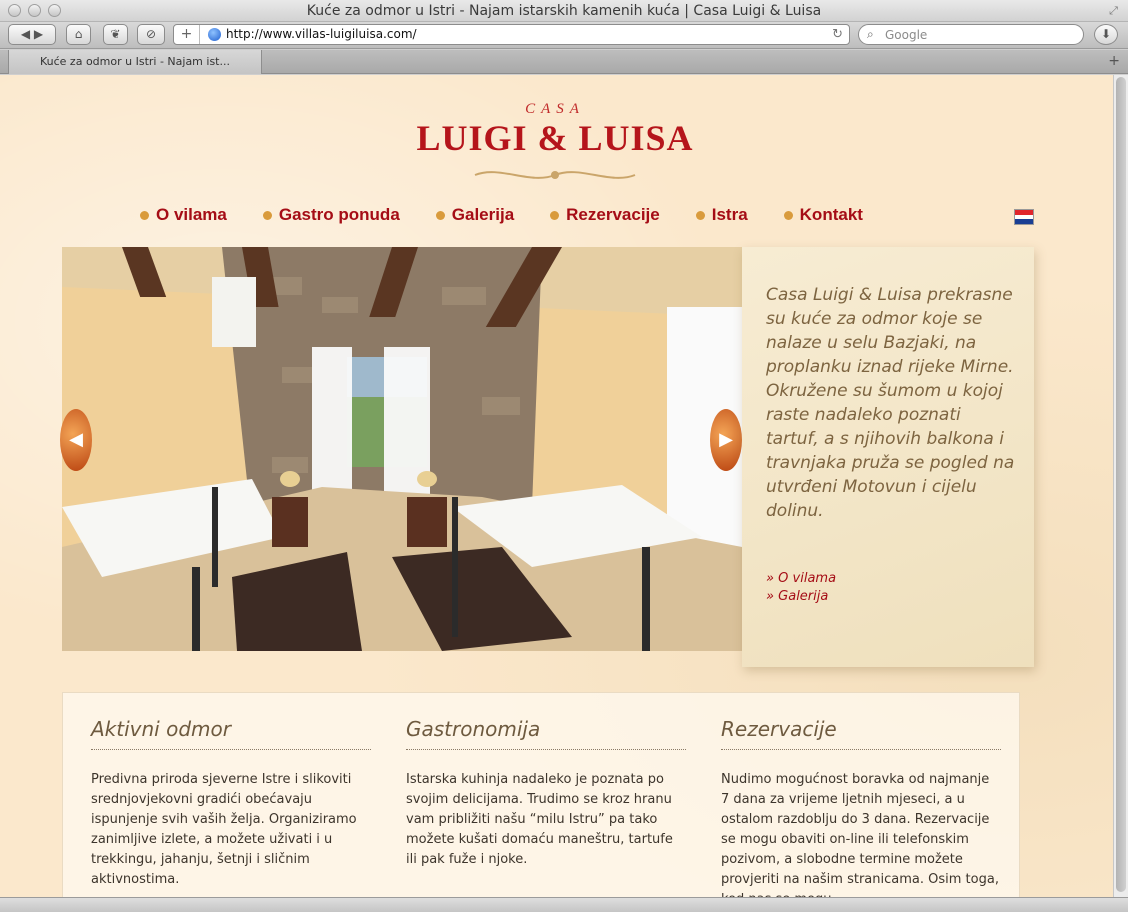  What do you see at coordinates (721, 215) in the screenshot?
I see `nav-istra: Istra` at bounding box center [721, 215].